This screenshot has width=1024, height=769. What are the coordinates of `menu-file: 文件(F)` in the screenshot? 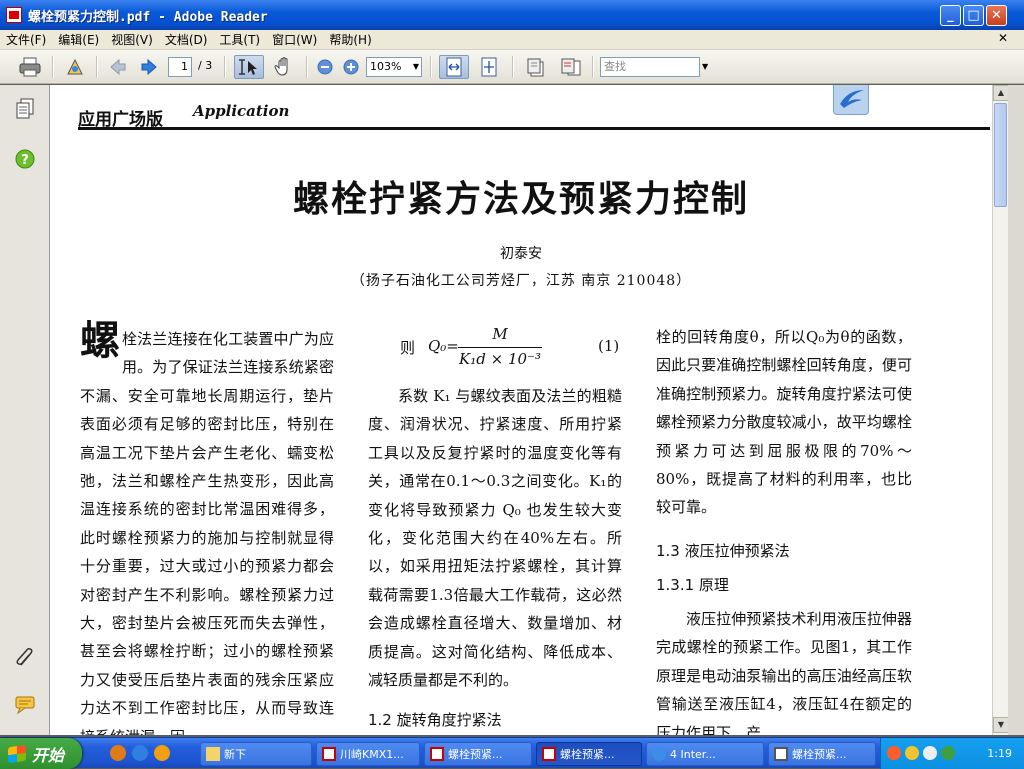 It's located at (26, 39).